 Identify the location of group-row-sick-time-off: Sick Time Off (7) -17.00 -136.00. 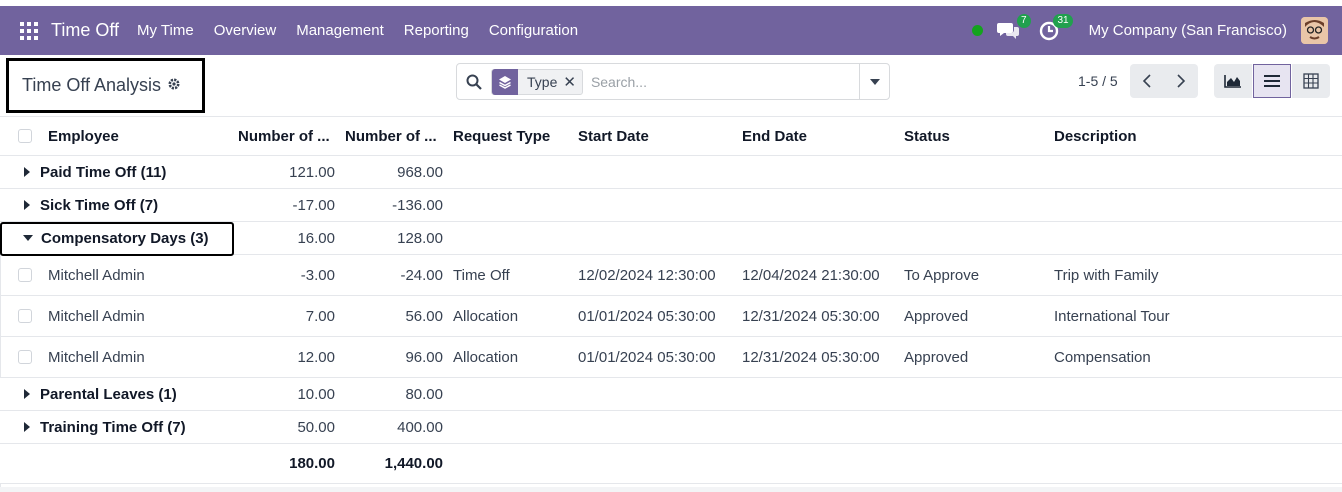
(671, 205).